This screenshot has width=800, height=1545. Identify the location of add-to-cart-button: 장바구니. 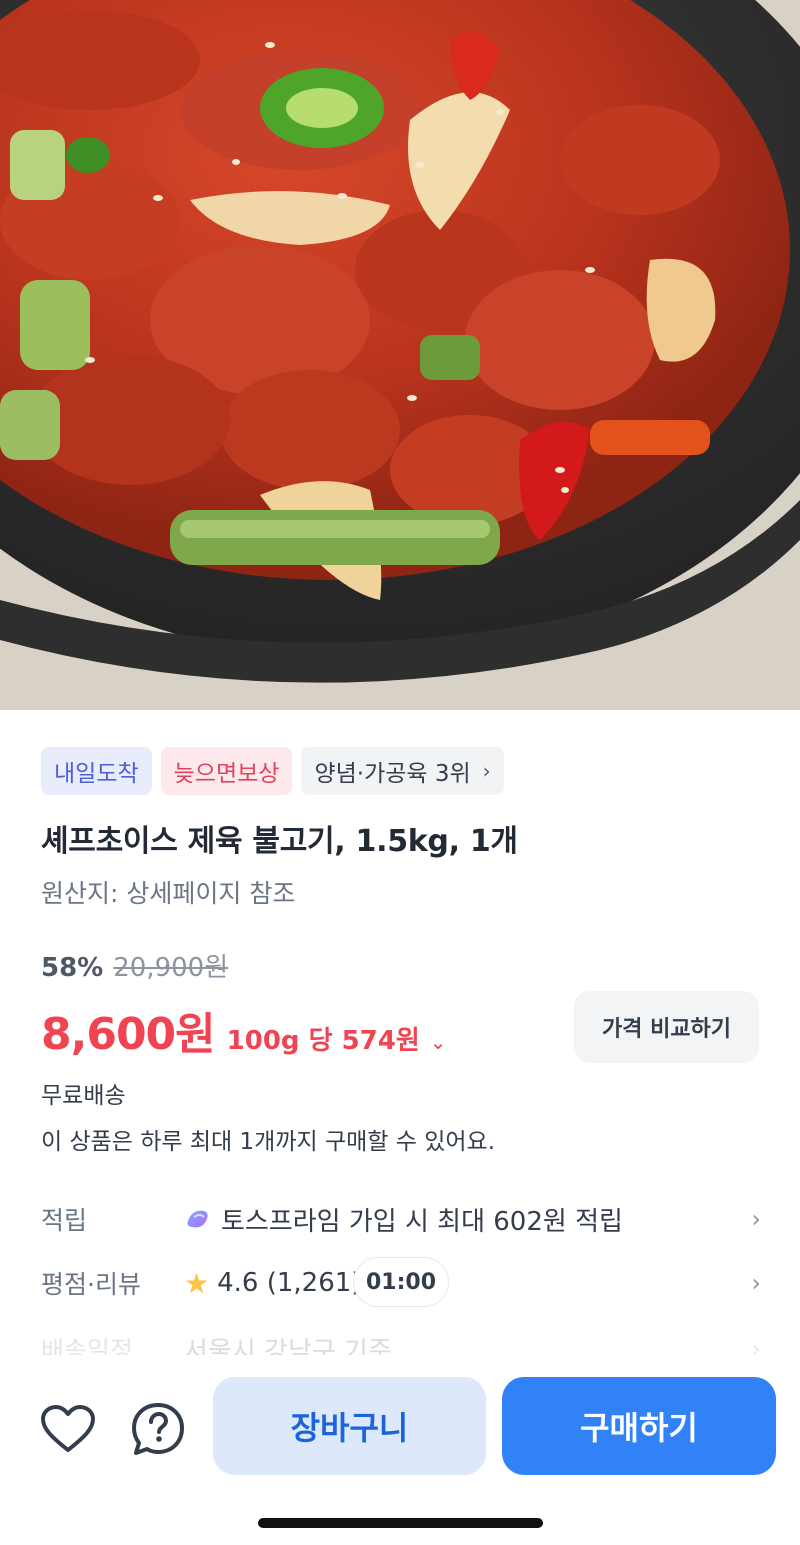
(349, 1426).